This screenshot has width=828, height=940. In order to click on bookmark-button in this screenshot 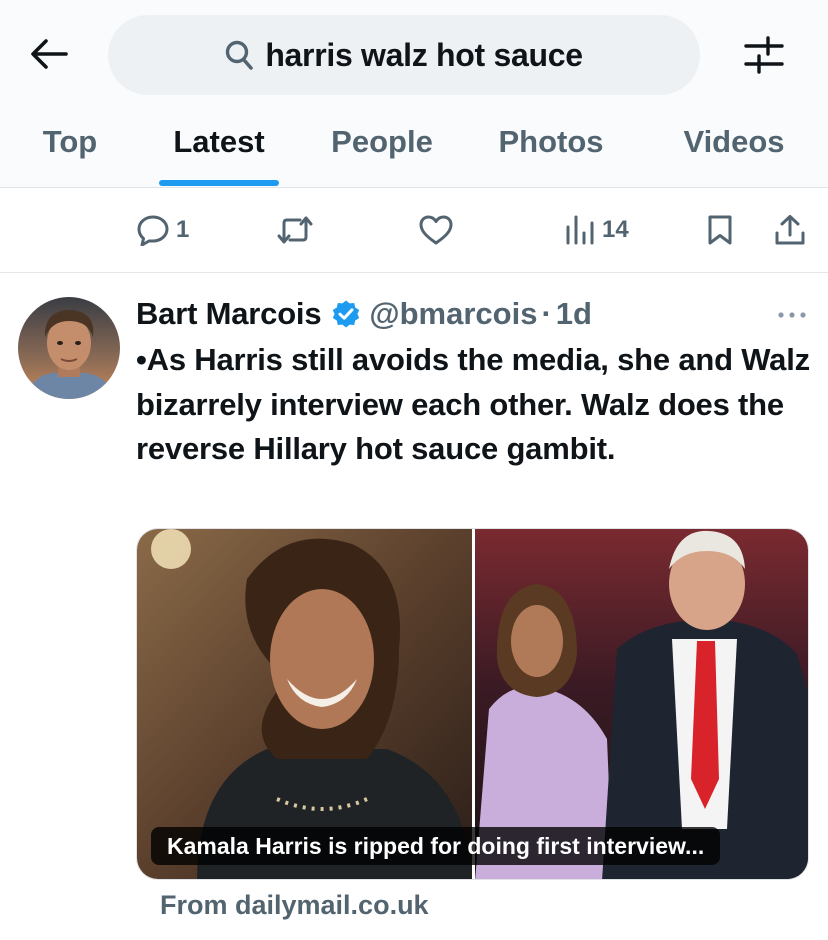, I will do `click(720, 230)`.